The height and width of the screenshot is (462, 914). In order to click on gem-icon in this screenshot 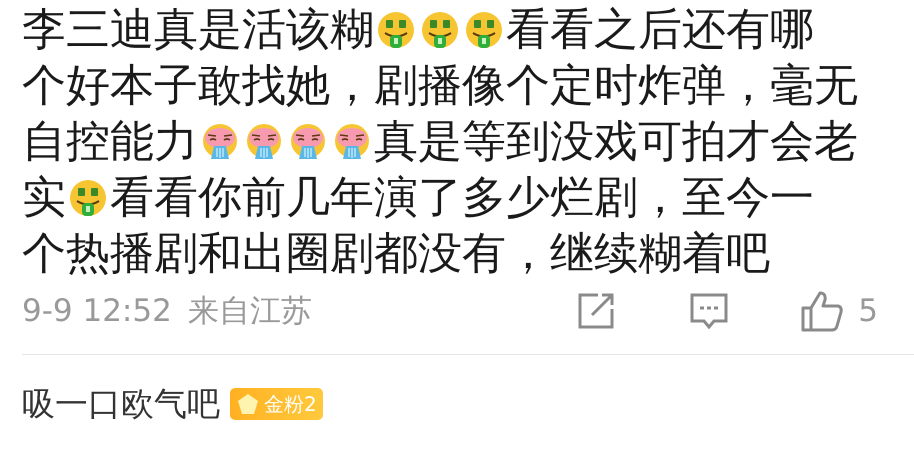, I will do `click(248, 404)`.